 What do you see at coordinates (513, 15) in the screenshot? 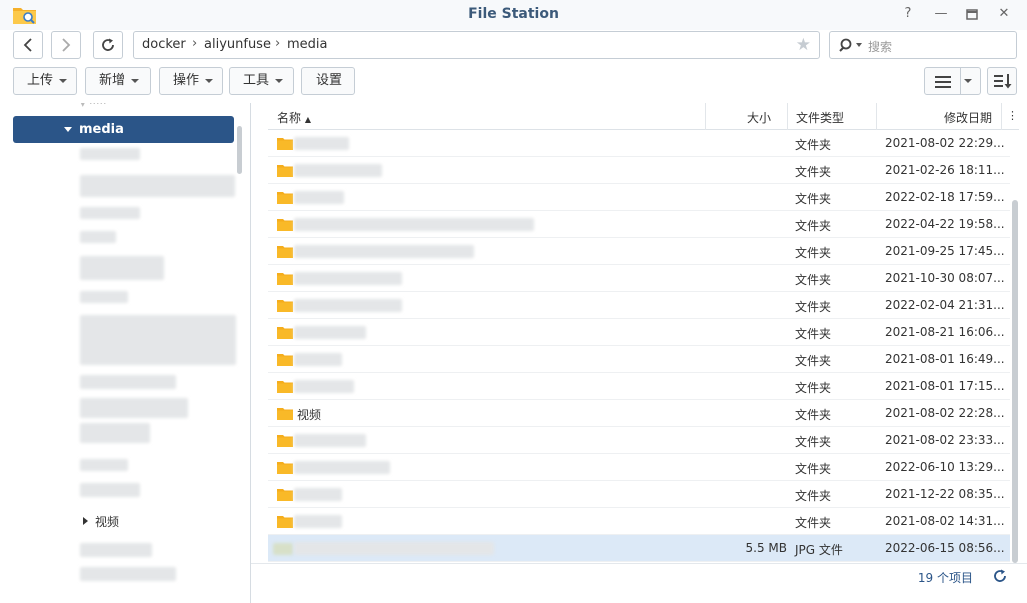
I see `title-bar: File Station ? — ✕` at bounding box center [513, 15].